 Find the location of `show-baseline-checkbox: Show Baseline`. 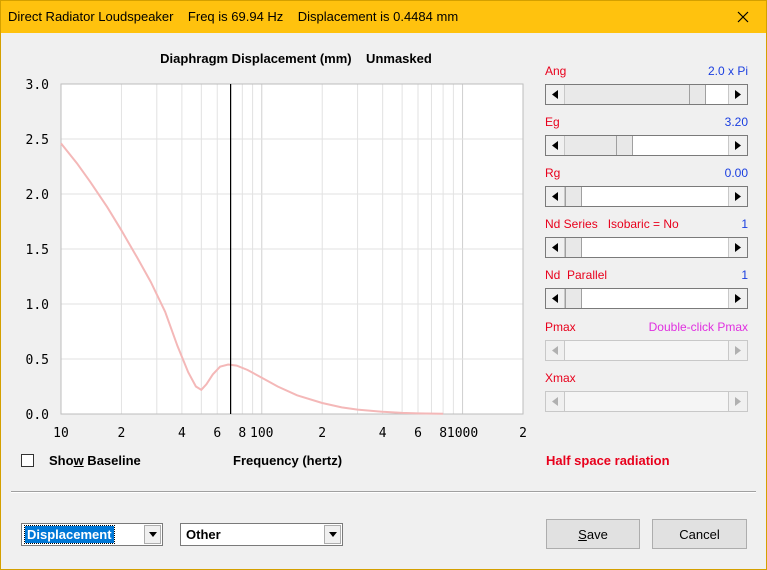

show-baseline-checkbox: Show Baseline is located at coordinates (81, 460).